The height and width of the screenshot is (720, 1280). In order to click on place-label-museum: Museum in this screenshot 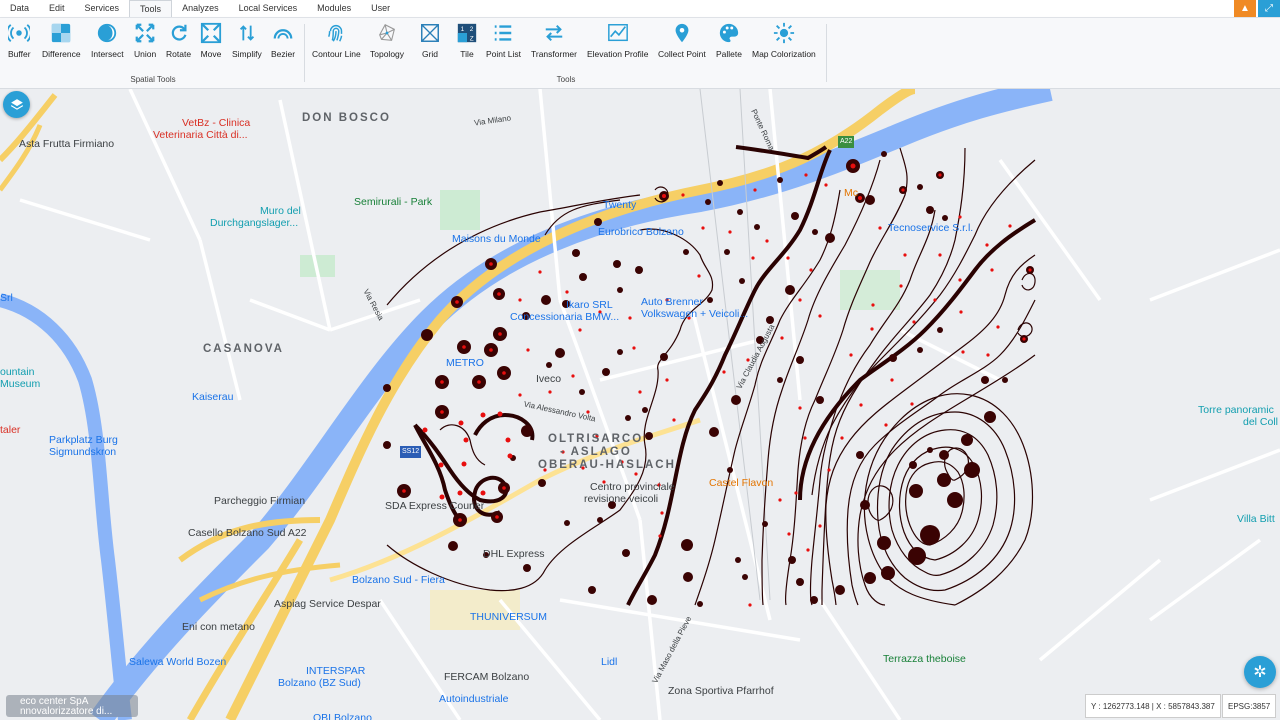, I will do `click(20, 384)`.